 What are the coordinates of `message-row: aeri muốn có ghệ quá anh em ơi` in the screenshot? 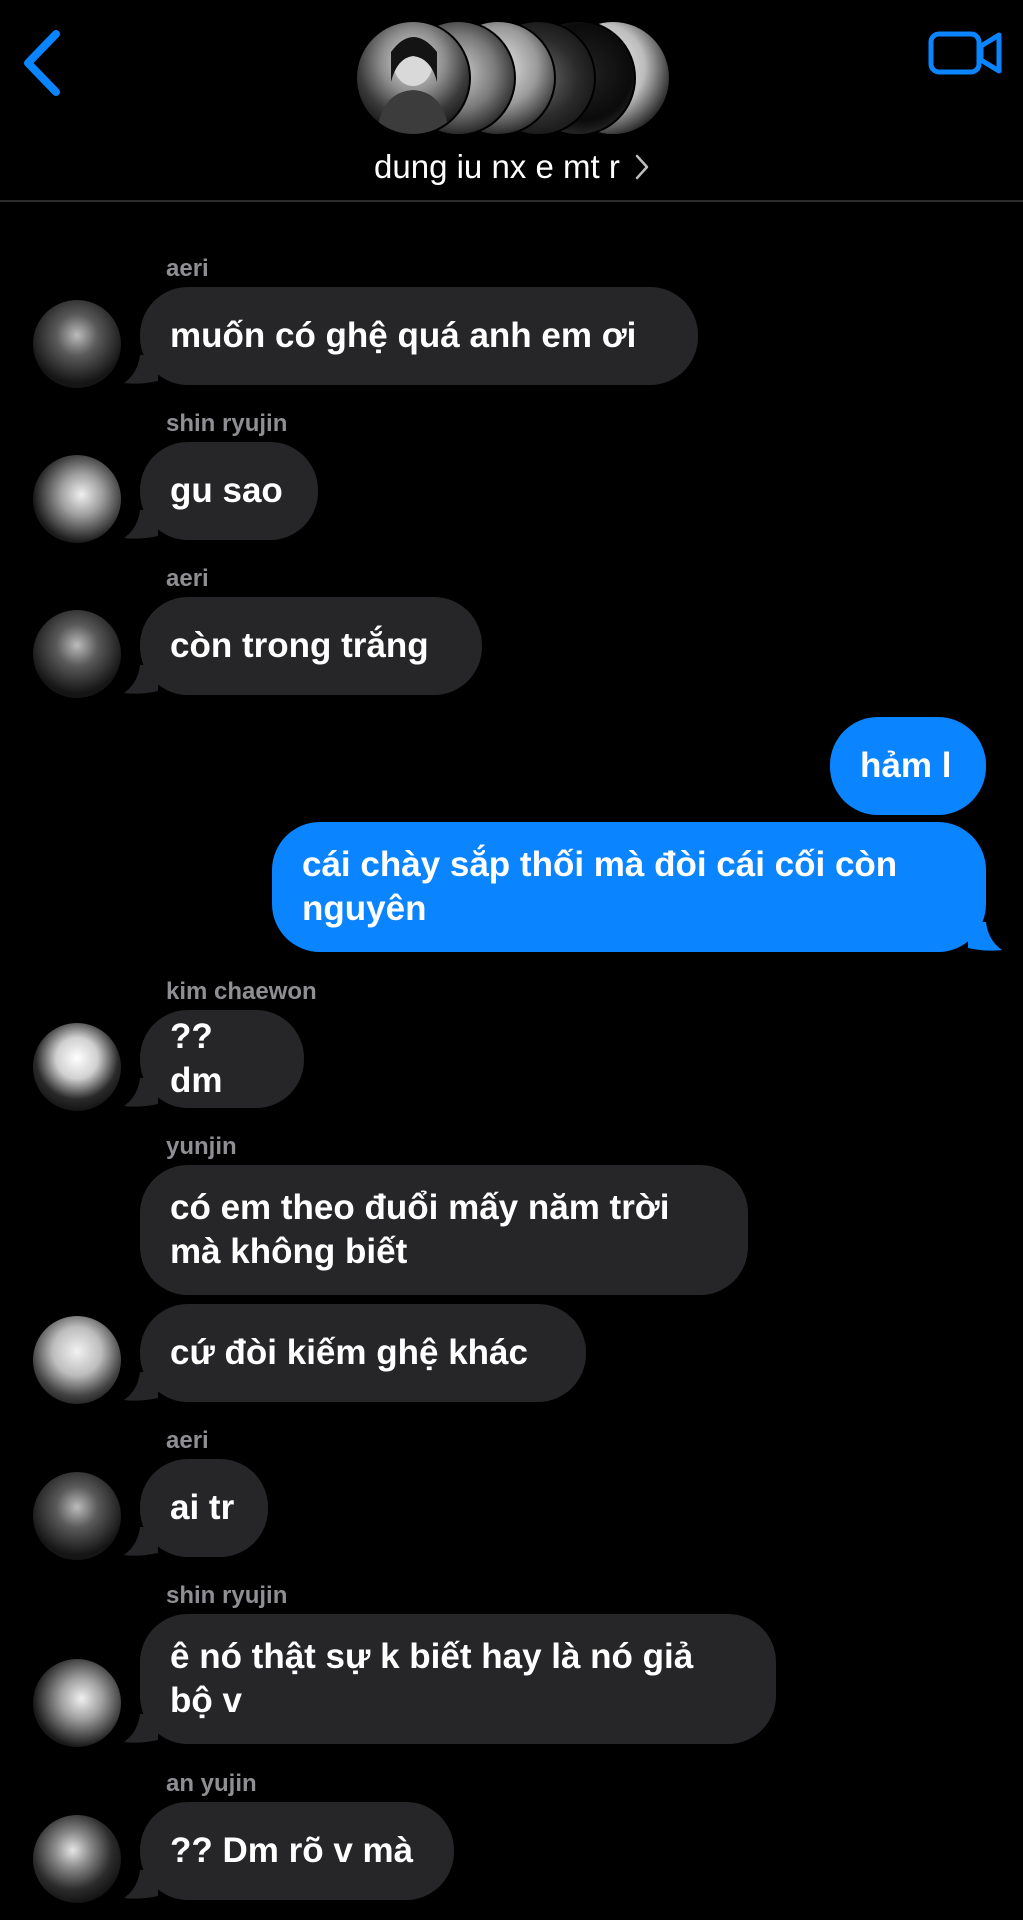 It's located at (511, 321).